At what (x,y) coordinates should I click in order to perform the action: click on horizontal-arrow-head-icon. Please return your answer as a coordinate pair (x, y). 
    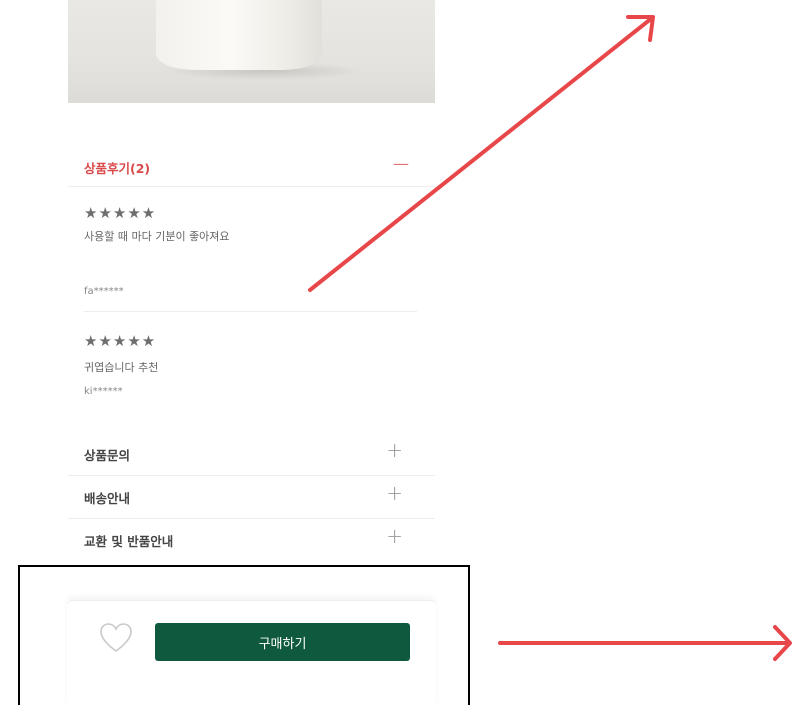
    Looking at the image, I should click on (782, 643).